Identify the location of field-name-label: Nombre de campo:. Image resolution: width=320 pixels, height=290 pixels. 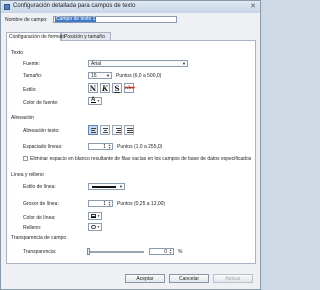
(26, 20).